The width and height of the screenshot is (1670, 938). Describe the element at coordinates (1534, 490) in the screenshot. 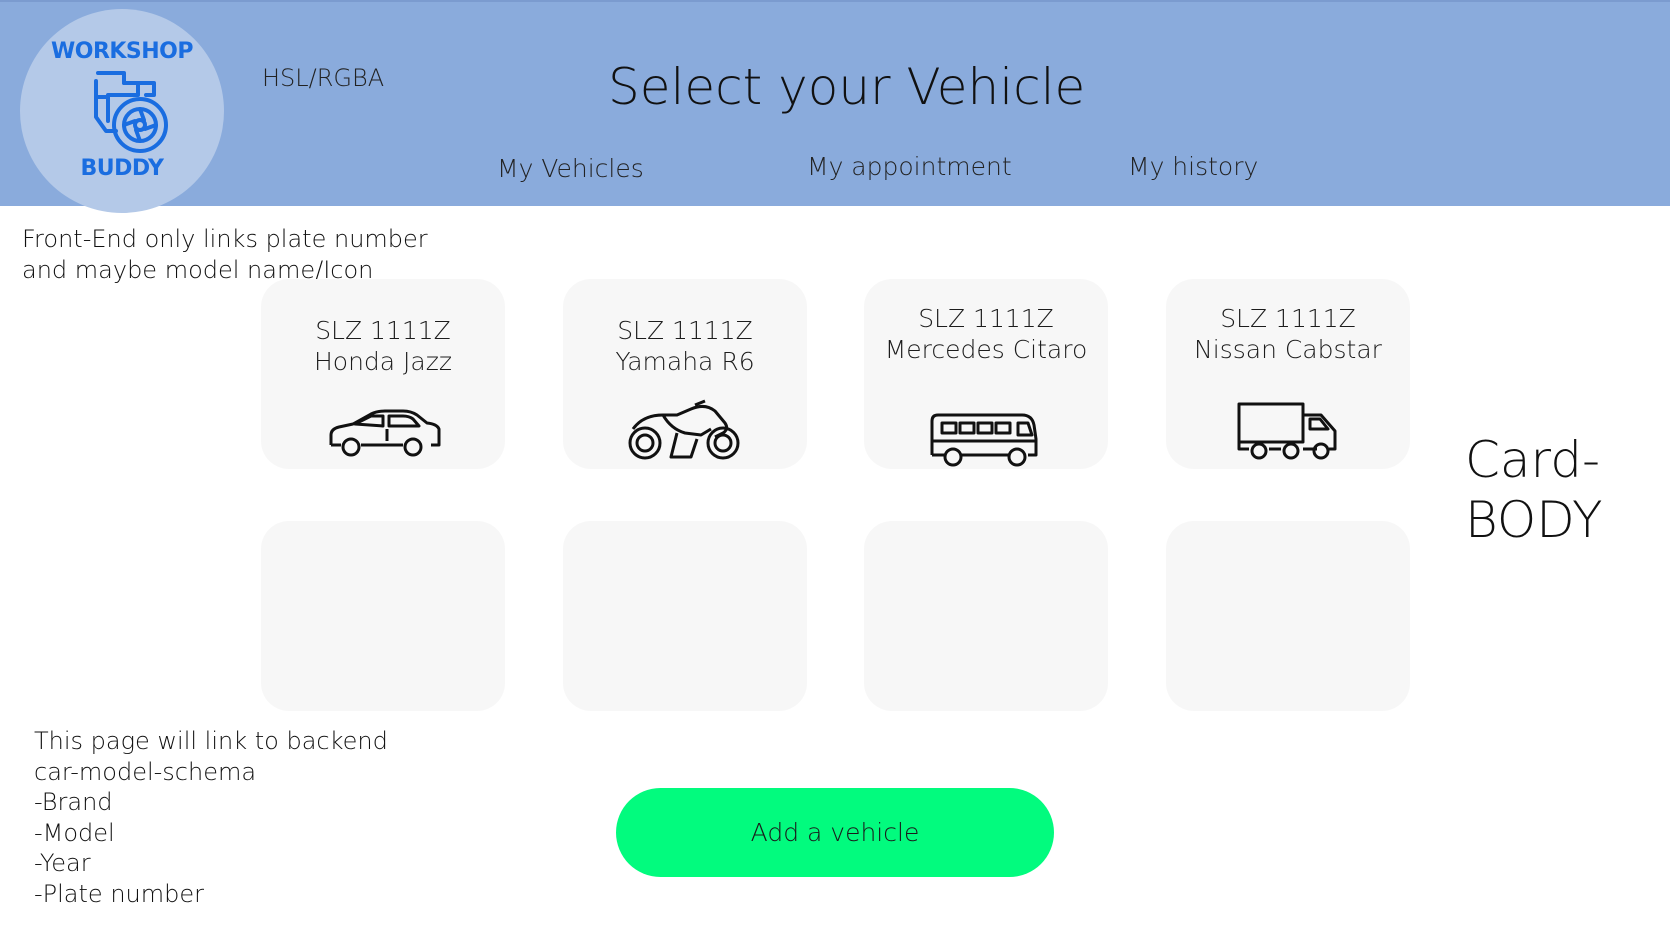

I see `card-body-annotation: Card- BODY` at that location.